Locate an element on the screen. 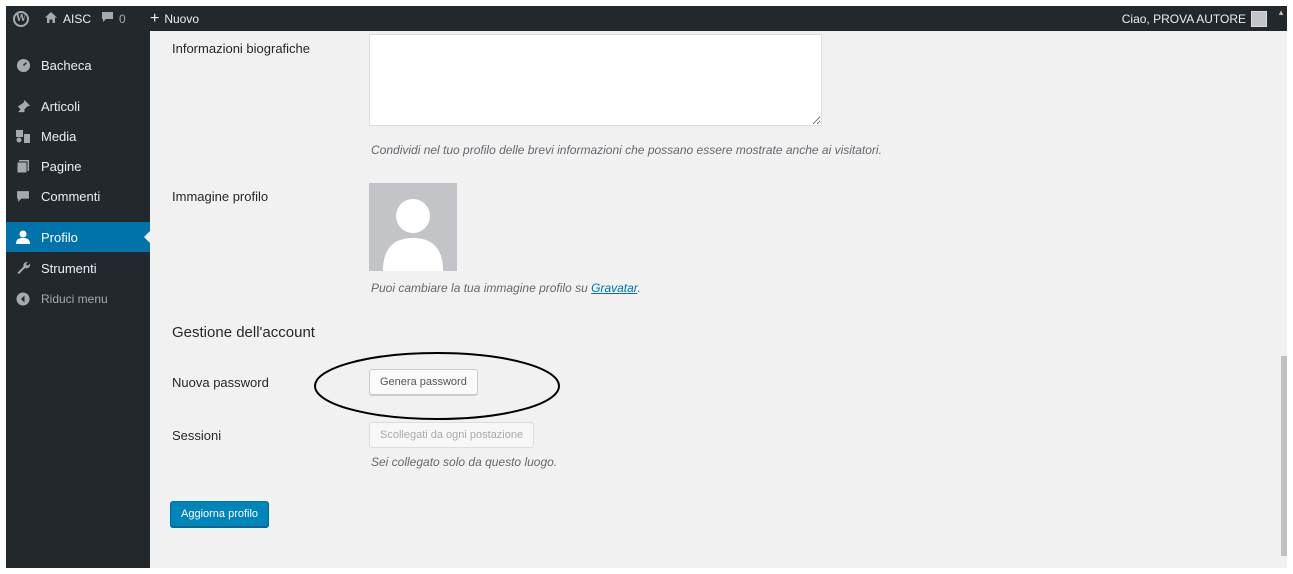 The image size is (1293, 574). sidebar-item-label: Pagine is located at coordinates (61, 166).